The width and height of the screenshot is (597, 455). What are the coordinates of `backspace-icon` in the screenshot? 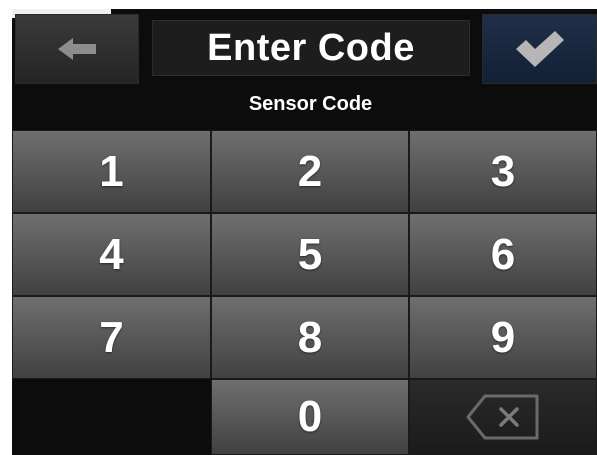 It's located at (502, 417).